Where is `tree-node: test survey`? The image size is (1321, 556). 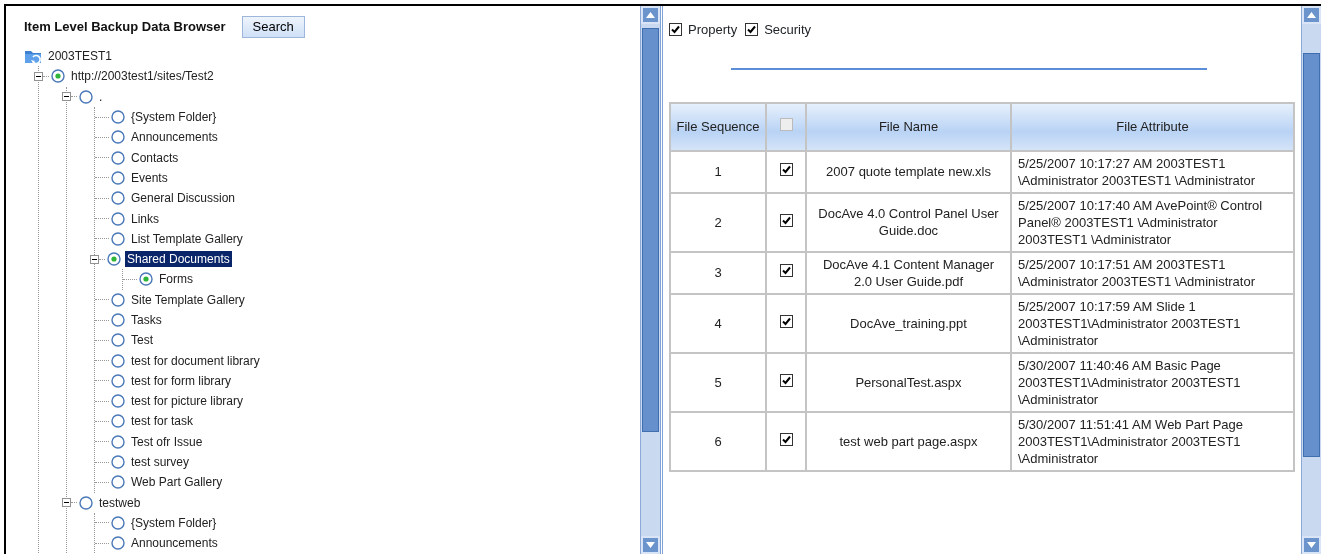 tree-node: test survey is located at coordinates (160, 462).